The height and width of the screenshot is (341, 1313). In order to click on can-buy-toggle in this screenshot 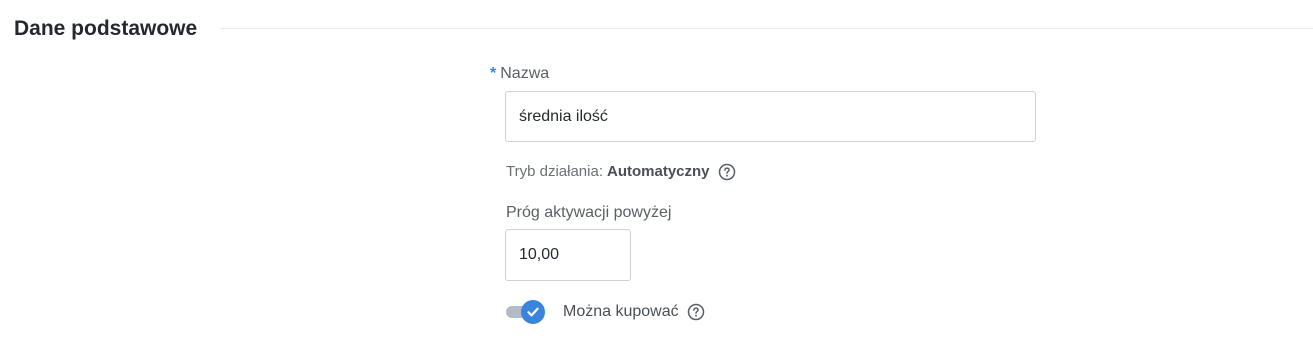, I will do `click(525, 312)`.